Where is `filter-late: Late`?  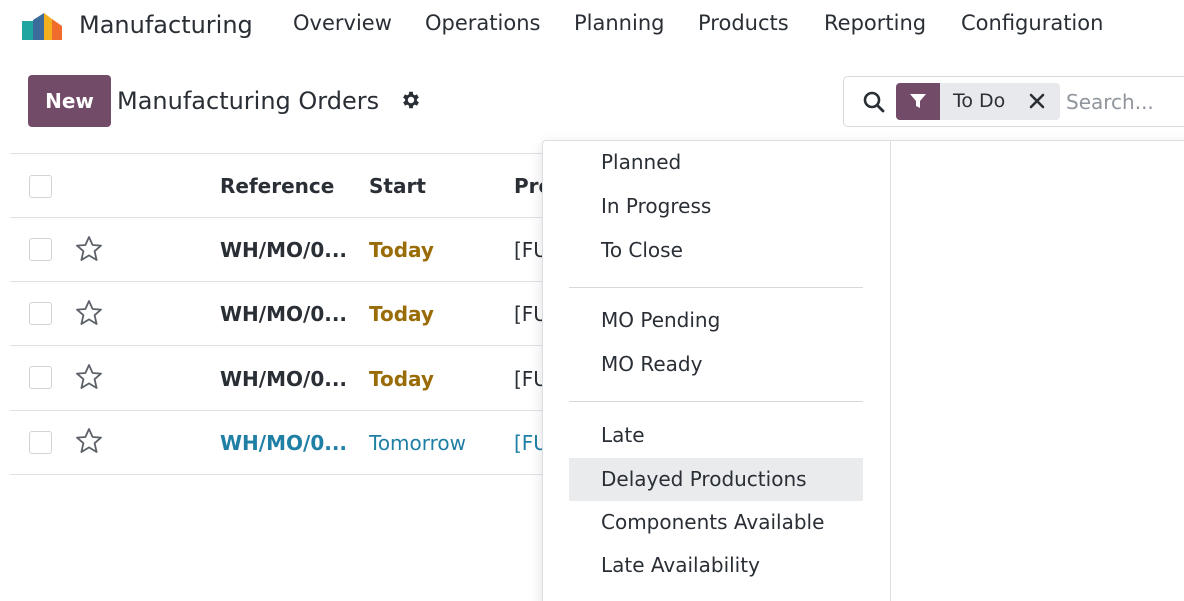 filter-late: Late is located at coordinates (716, 435).